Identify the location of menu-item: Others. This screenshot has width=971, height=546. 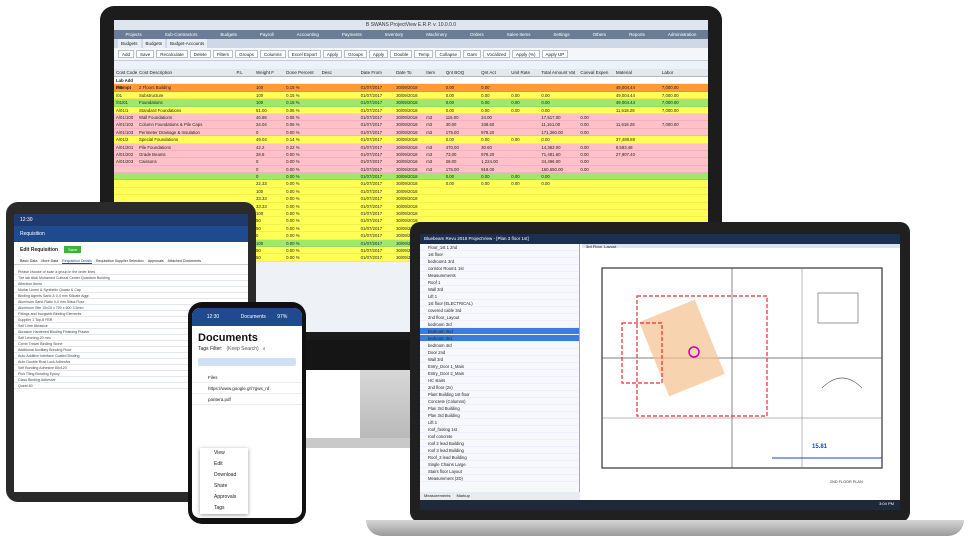
(600, 34).